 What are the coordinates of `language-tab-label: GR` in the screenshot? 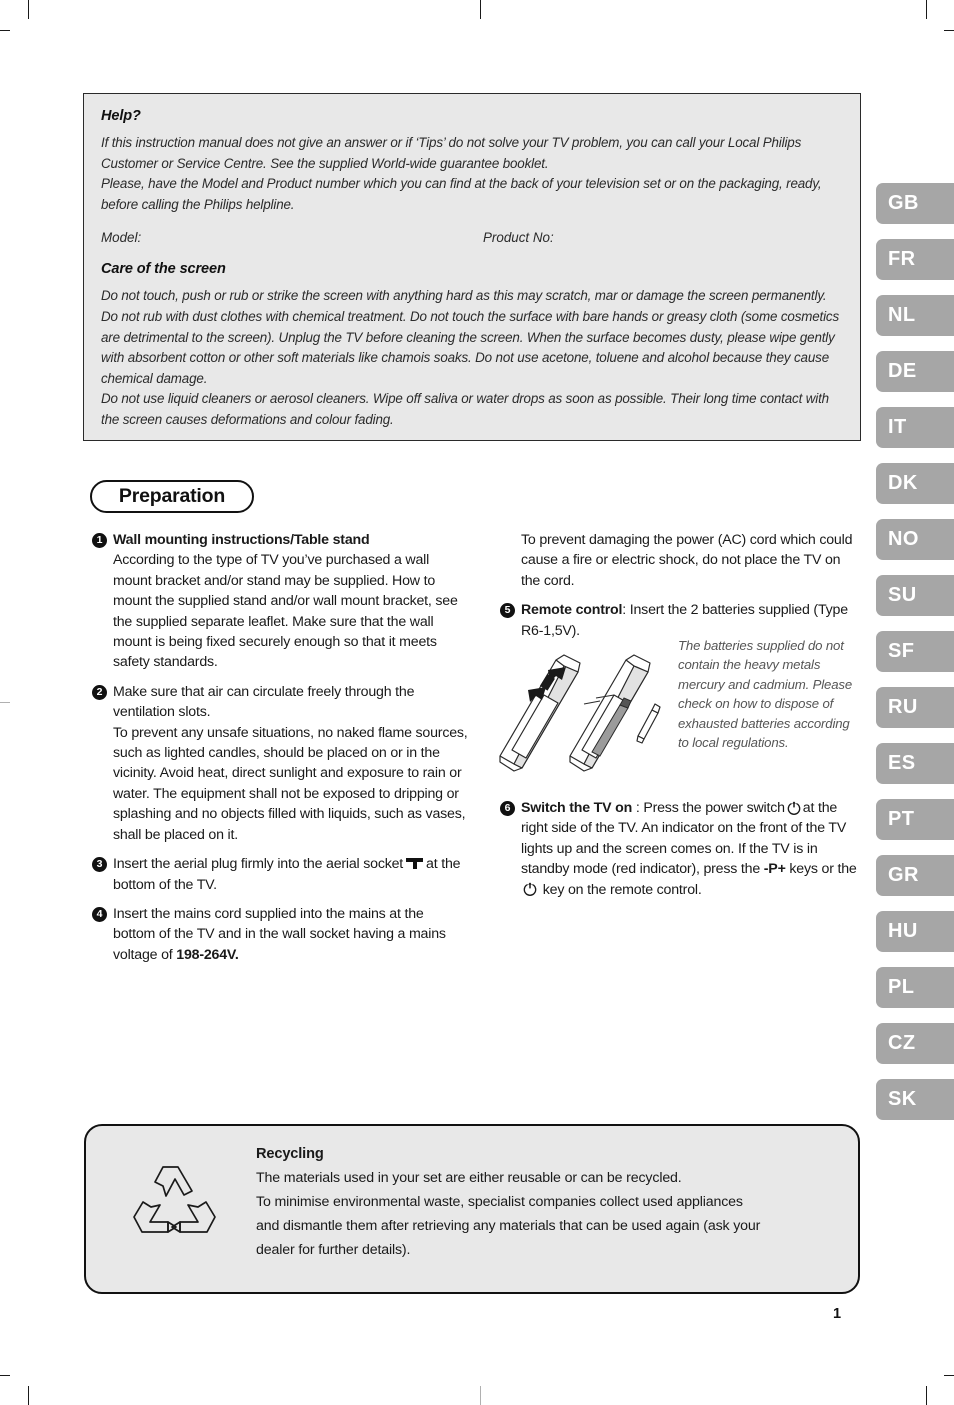 It's located at (903, 875).